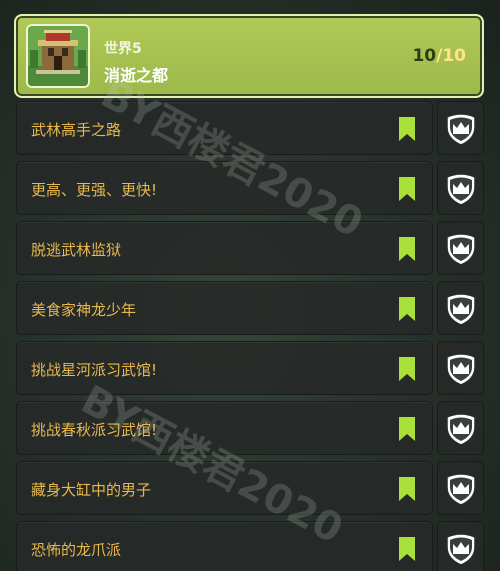  Describe the element at coordinates (454, 56) in the screenshot. I see `progress-total: 10` at that location.